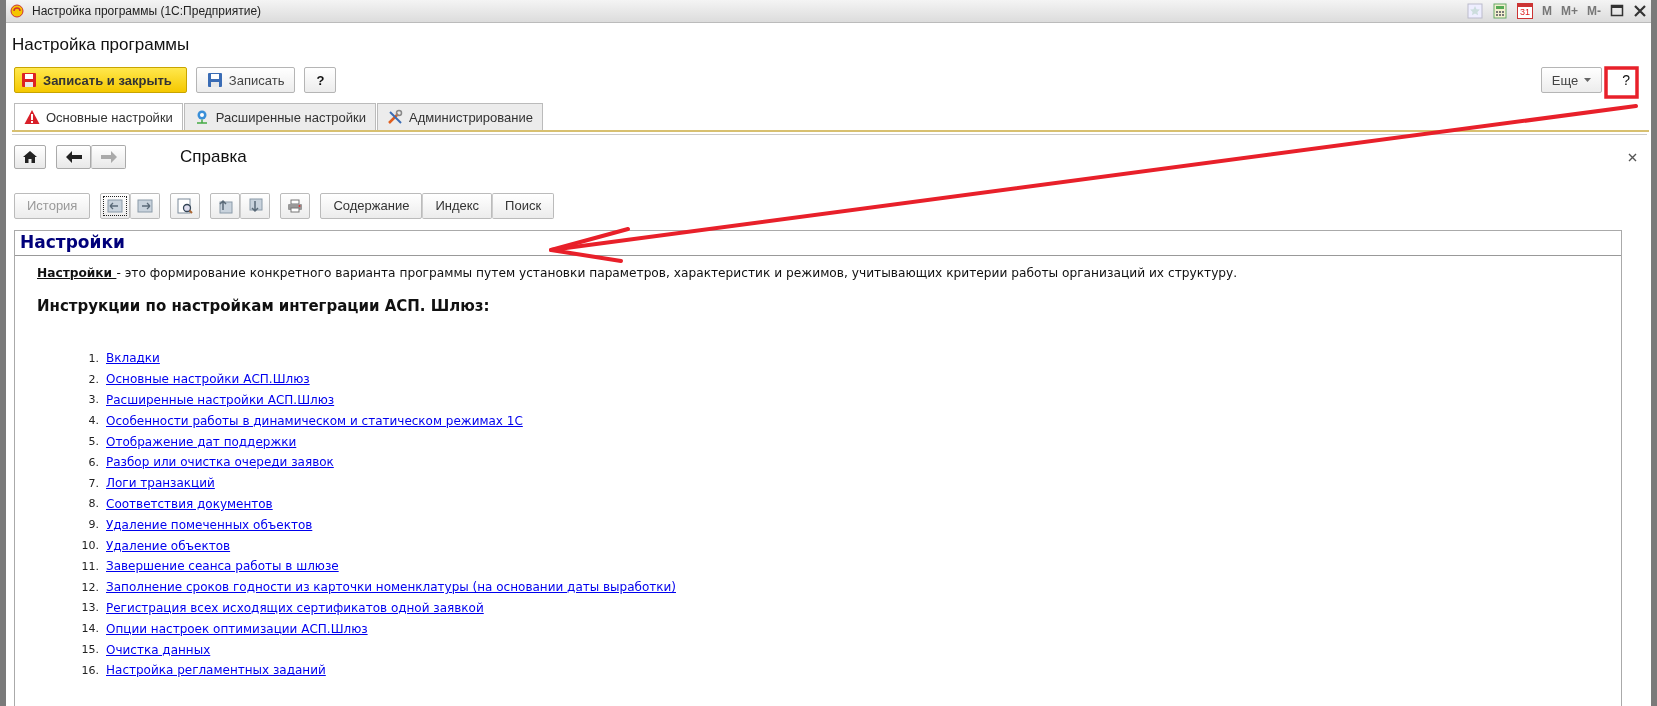  I want to click on topic-link: Особенности работы в динамическом и статическом режимах 1С, so click(314, 420).